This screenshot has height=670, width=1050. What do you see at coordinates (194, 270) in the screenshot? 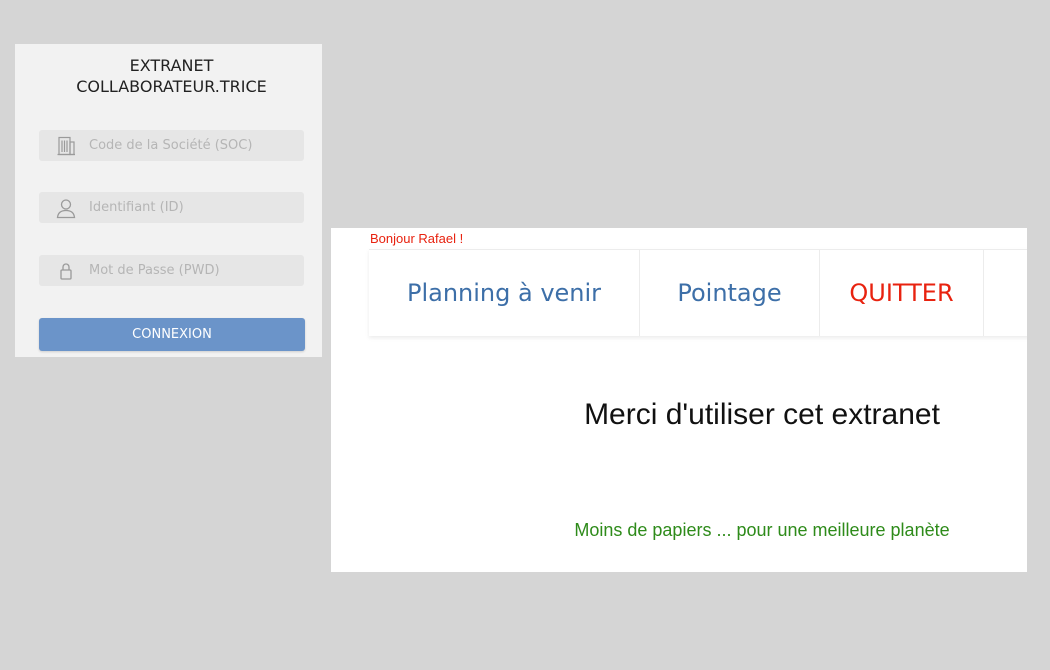
I see `password-input` at bounding box center [194, 270].